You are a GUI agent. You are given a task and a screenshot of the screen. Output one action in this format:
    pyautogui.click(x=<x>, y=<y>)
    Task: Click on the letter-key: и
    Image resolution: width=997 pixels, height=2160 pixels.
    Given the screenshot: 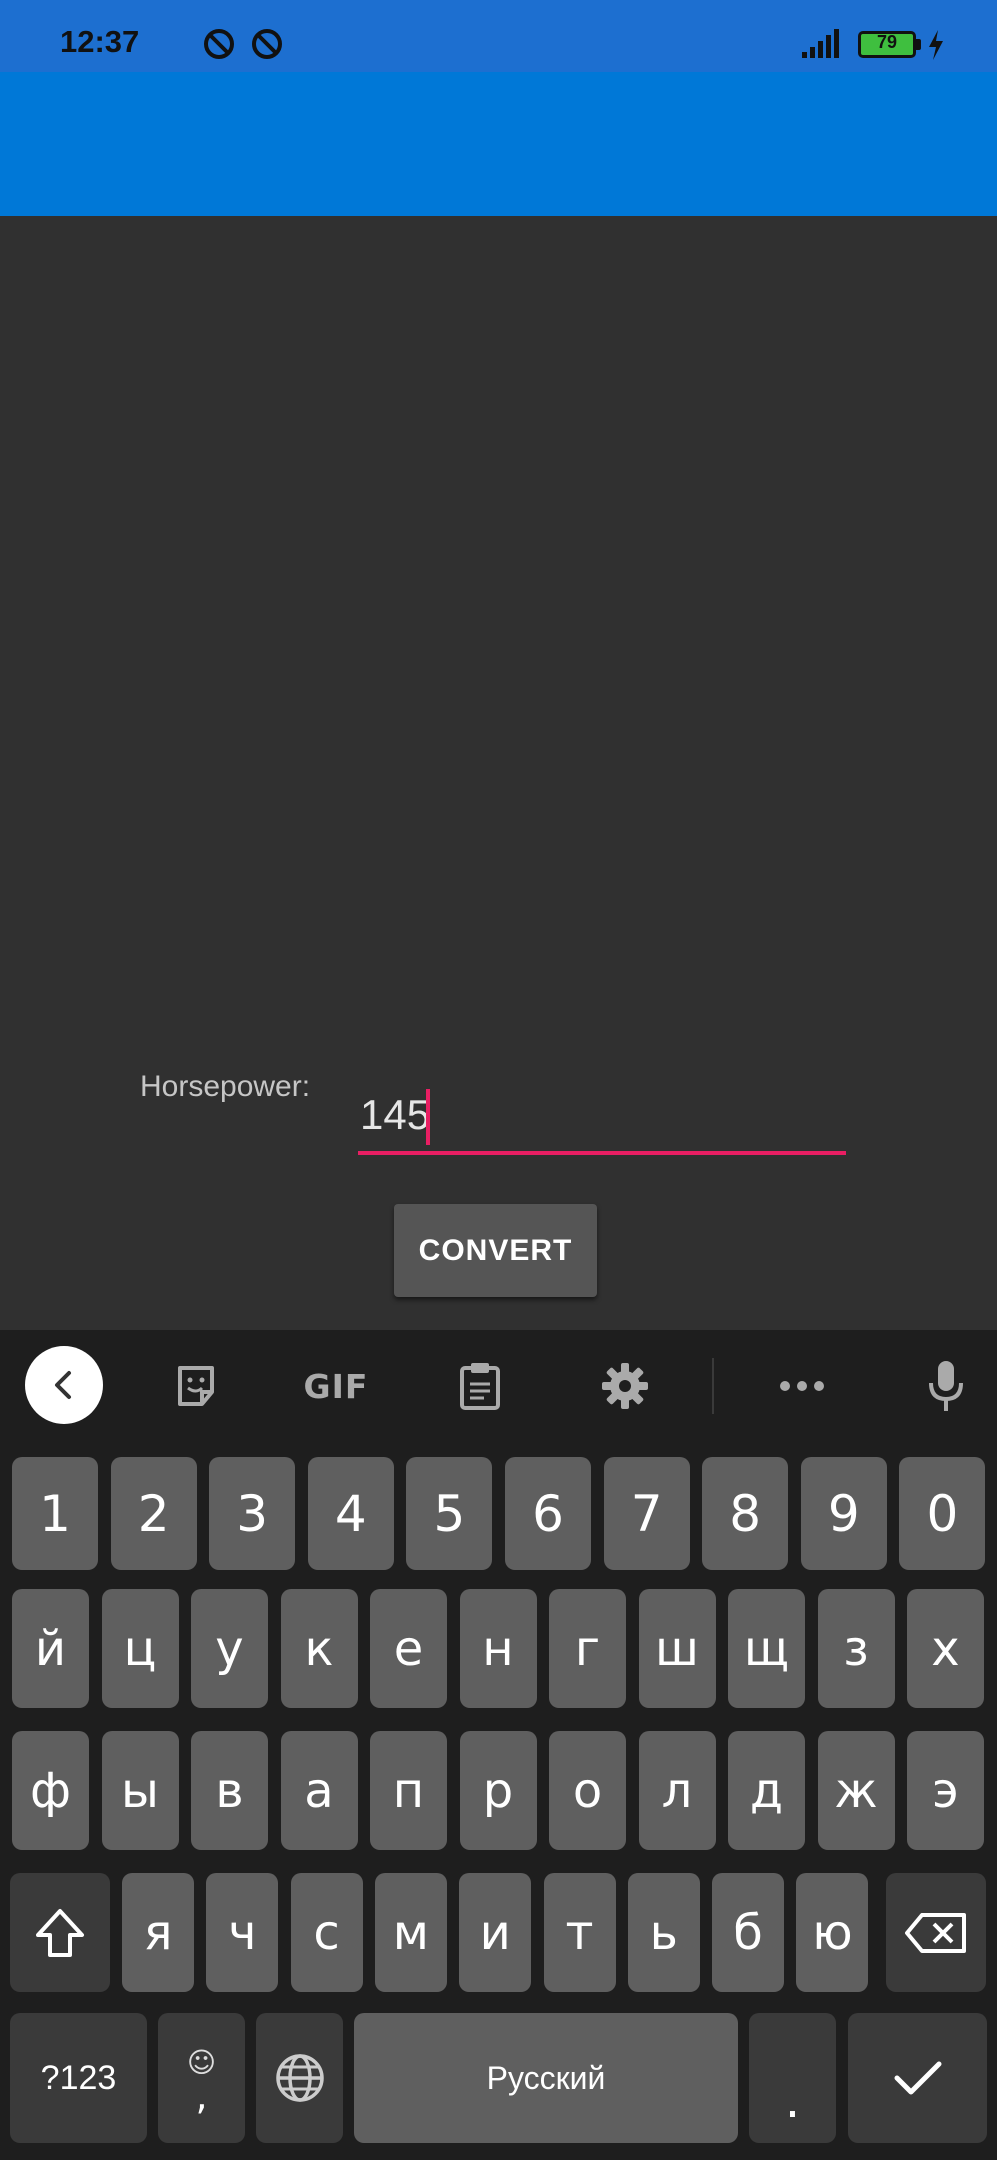 What is the action you would take?
    pyautogui.click(x=495, y=1932)
    